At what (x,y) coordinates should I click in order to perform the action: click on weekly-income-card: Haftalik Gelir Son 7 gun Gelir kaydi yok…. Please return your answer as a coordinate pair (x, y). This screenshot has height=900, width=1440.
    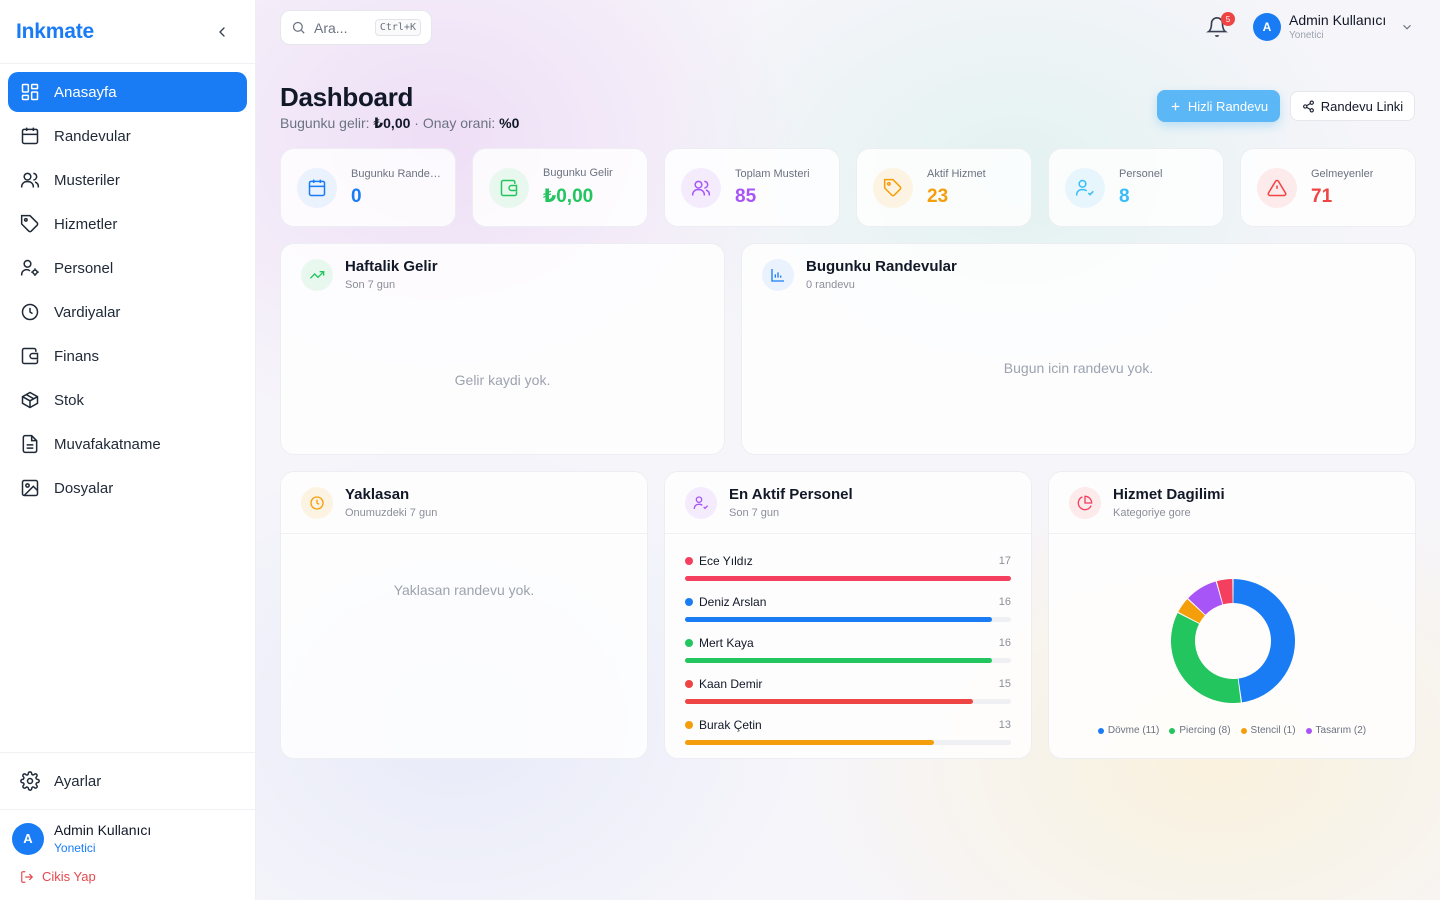
    Looking at the image, I should click on (502, 349).